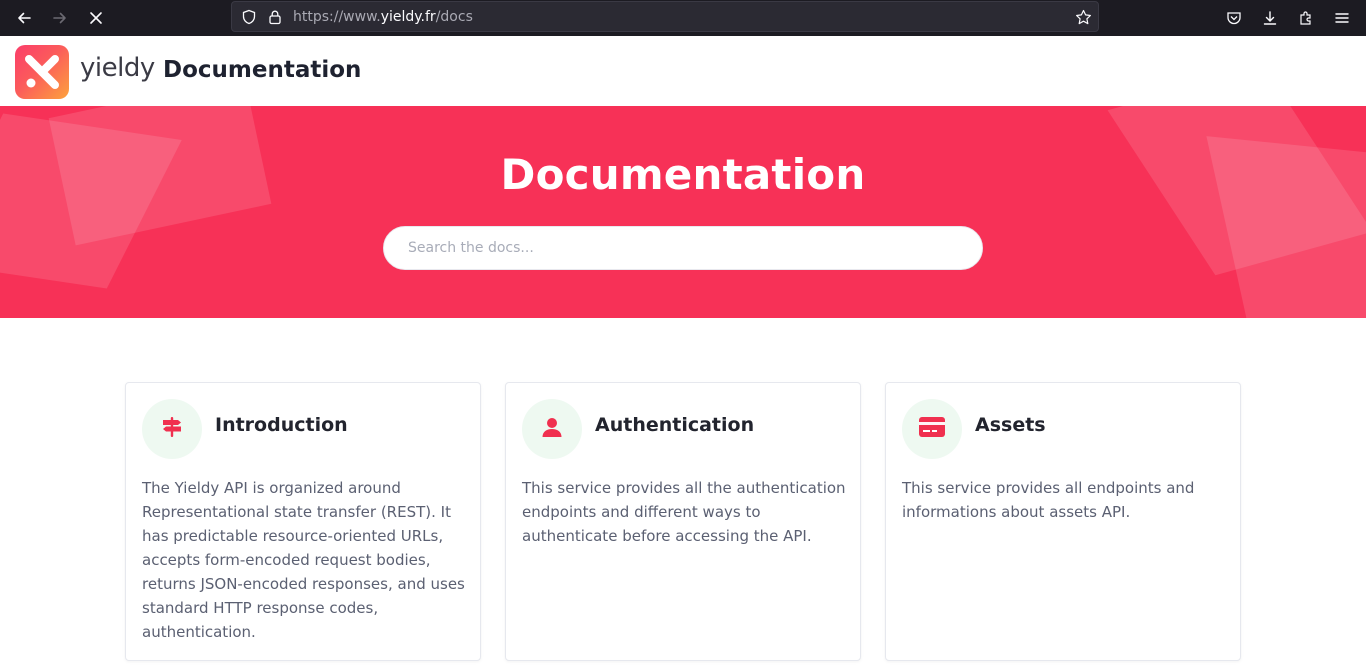  What do you see at coordinates (337, 17) in the screenshot?
I see `url-prefix: https://www.` at bounding box center [337, 17].